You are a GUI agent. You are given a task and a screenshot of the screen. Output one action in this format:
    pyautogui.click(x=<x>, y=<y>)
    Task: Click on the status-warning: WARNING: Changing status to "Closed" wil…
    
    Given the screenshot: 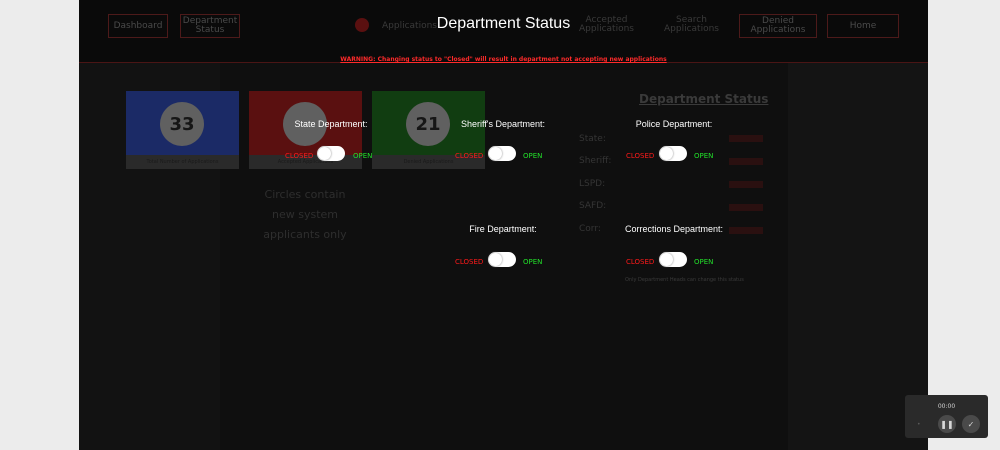 What is the action you would take?
    pyautogui.click(x=503, y=59)
    